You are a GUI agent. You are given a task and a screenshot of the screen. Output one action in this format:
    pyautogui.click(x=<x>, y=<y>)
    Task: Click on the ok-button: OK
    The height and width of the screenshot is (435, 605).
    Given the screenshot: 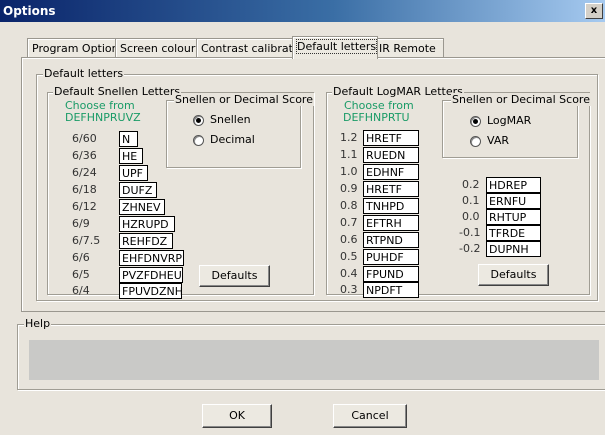 What is the action you would take?
    pyautogui.click(x=237, y=416)
    